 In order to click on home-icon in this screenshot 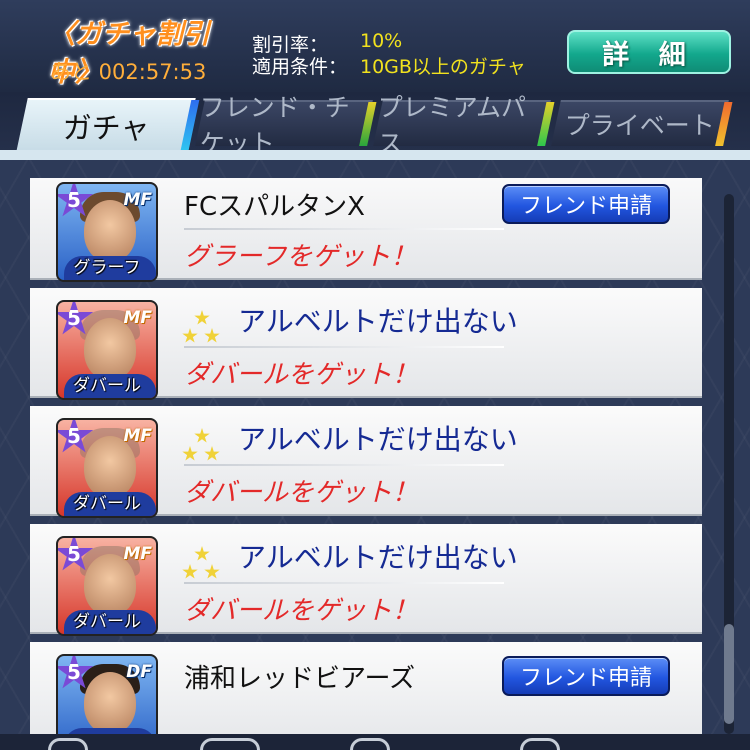, I will do `click(68, 744)`.